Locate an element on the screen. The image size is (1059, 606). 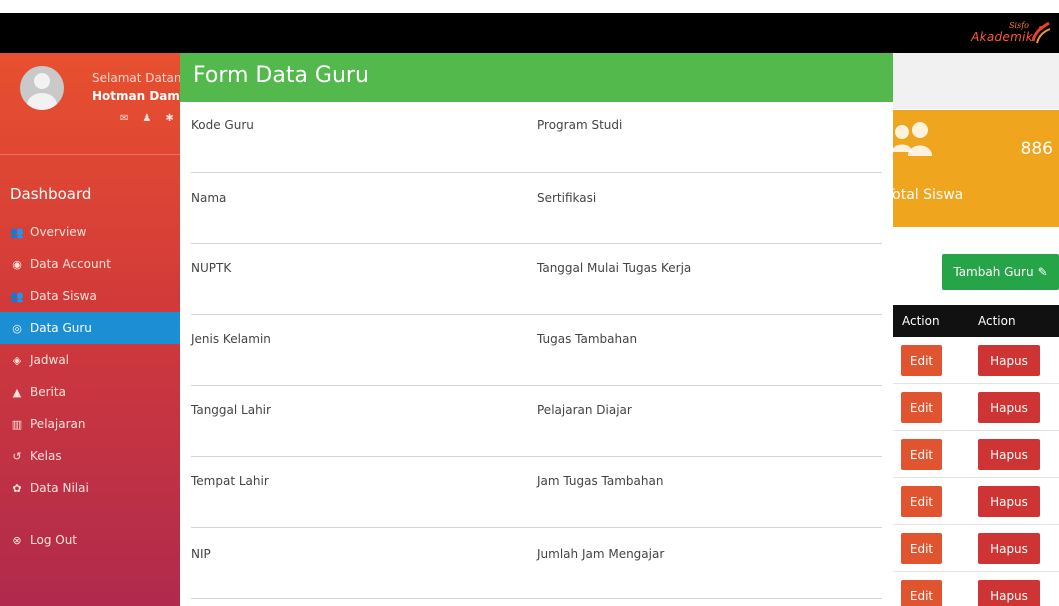
envelope-icon: ✉ is located at coordinates (124, 118).